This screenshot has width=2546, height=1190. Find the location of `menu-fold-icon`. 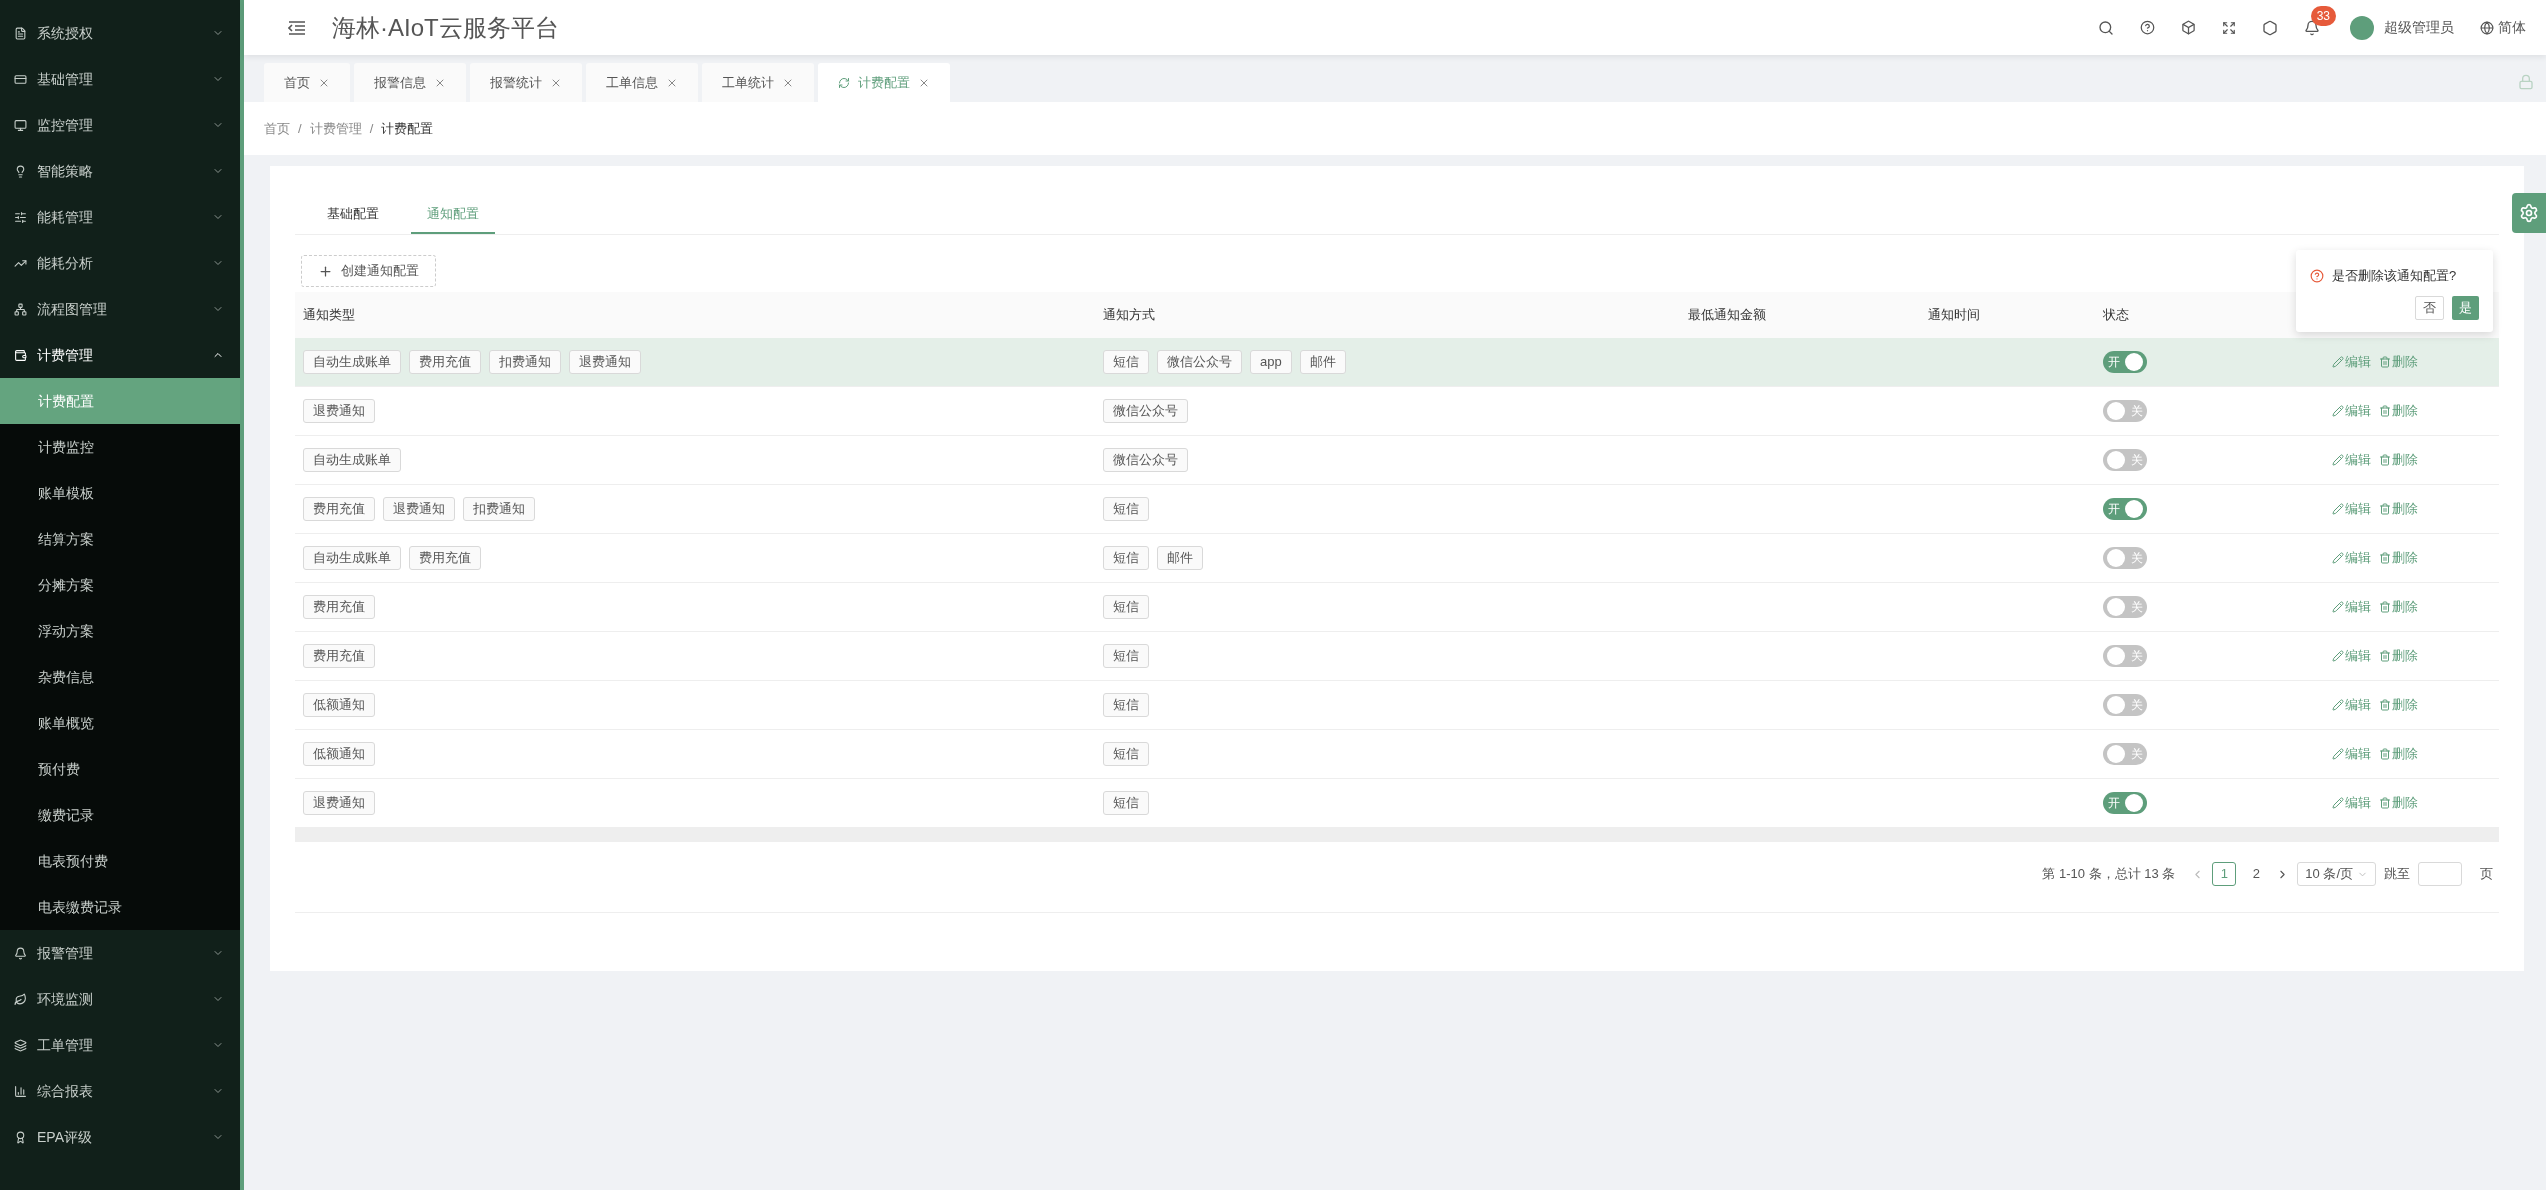

menu-fold-icon is located at coordinates (297, 27).